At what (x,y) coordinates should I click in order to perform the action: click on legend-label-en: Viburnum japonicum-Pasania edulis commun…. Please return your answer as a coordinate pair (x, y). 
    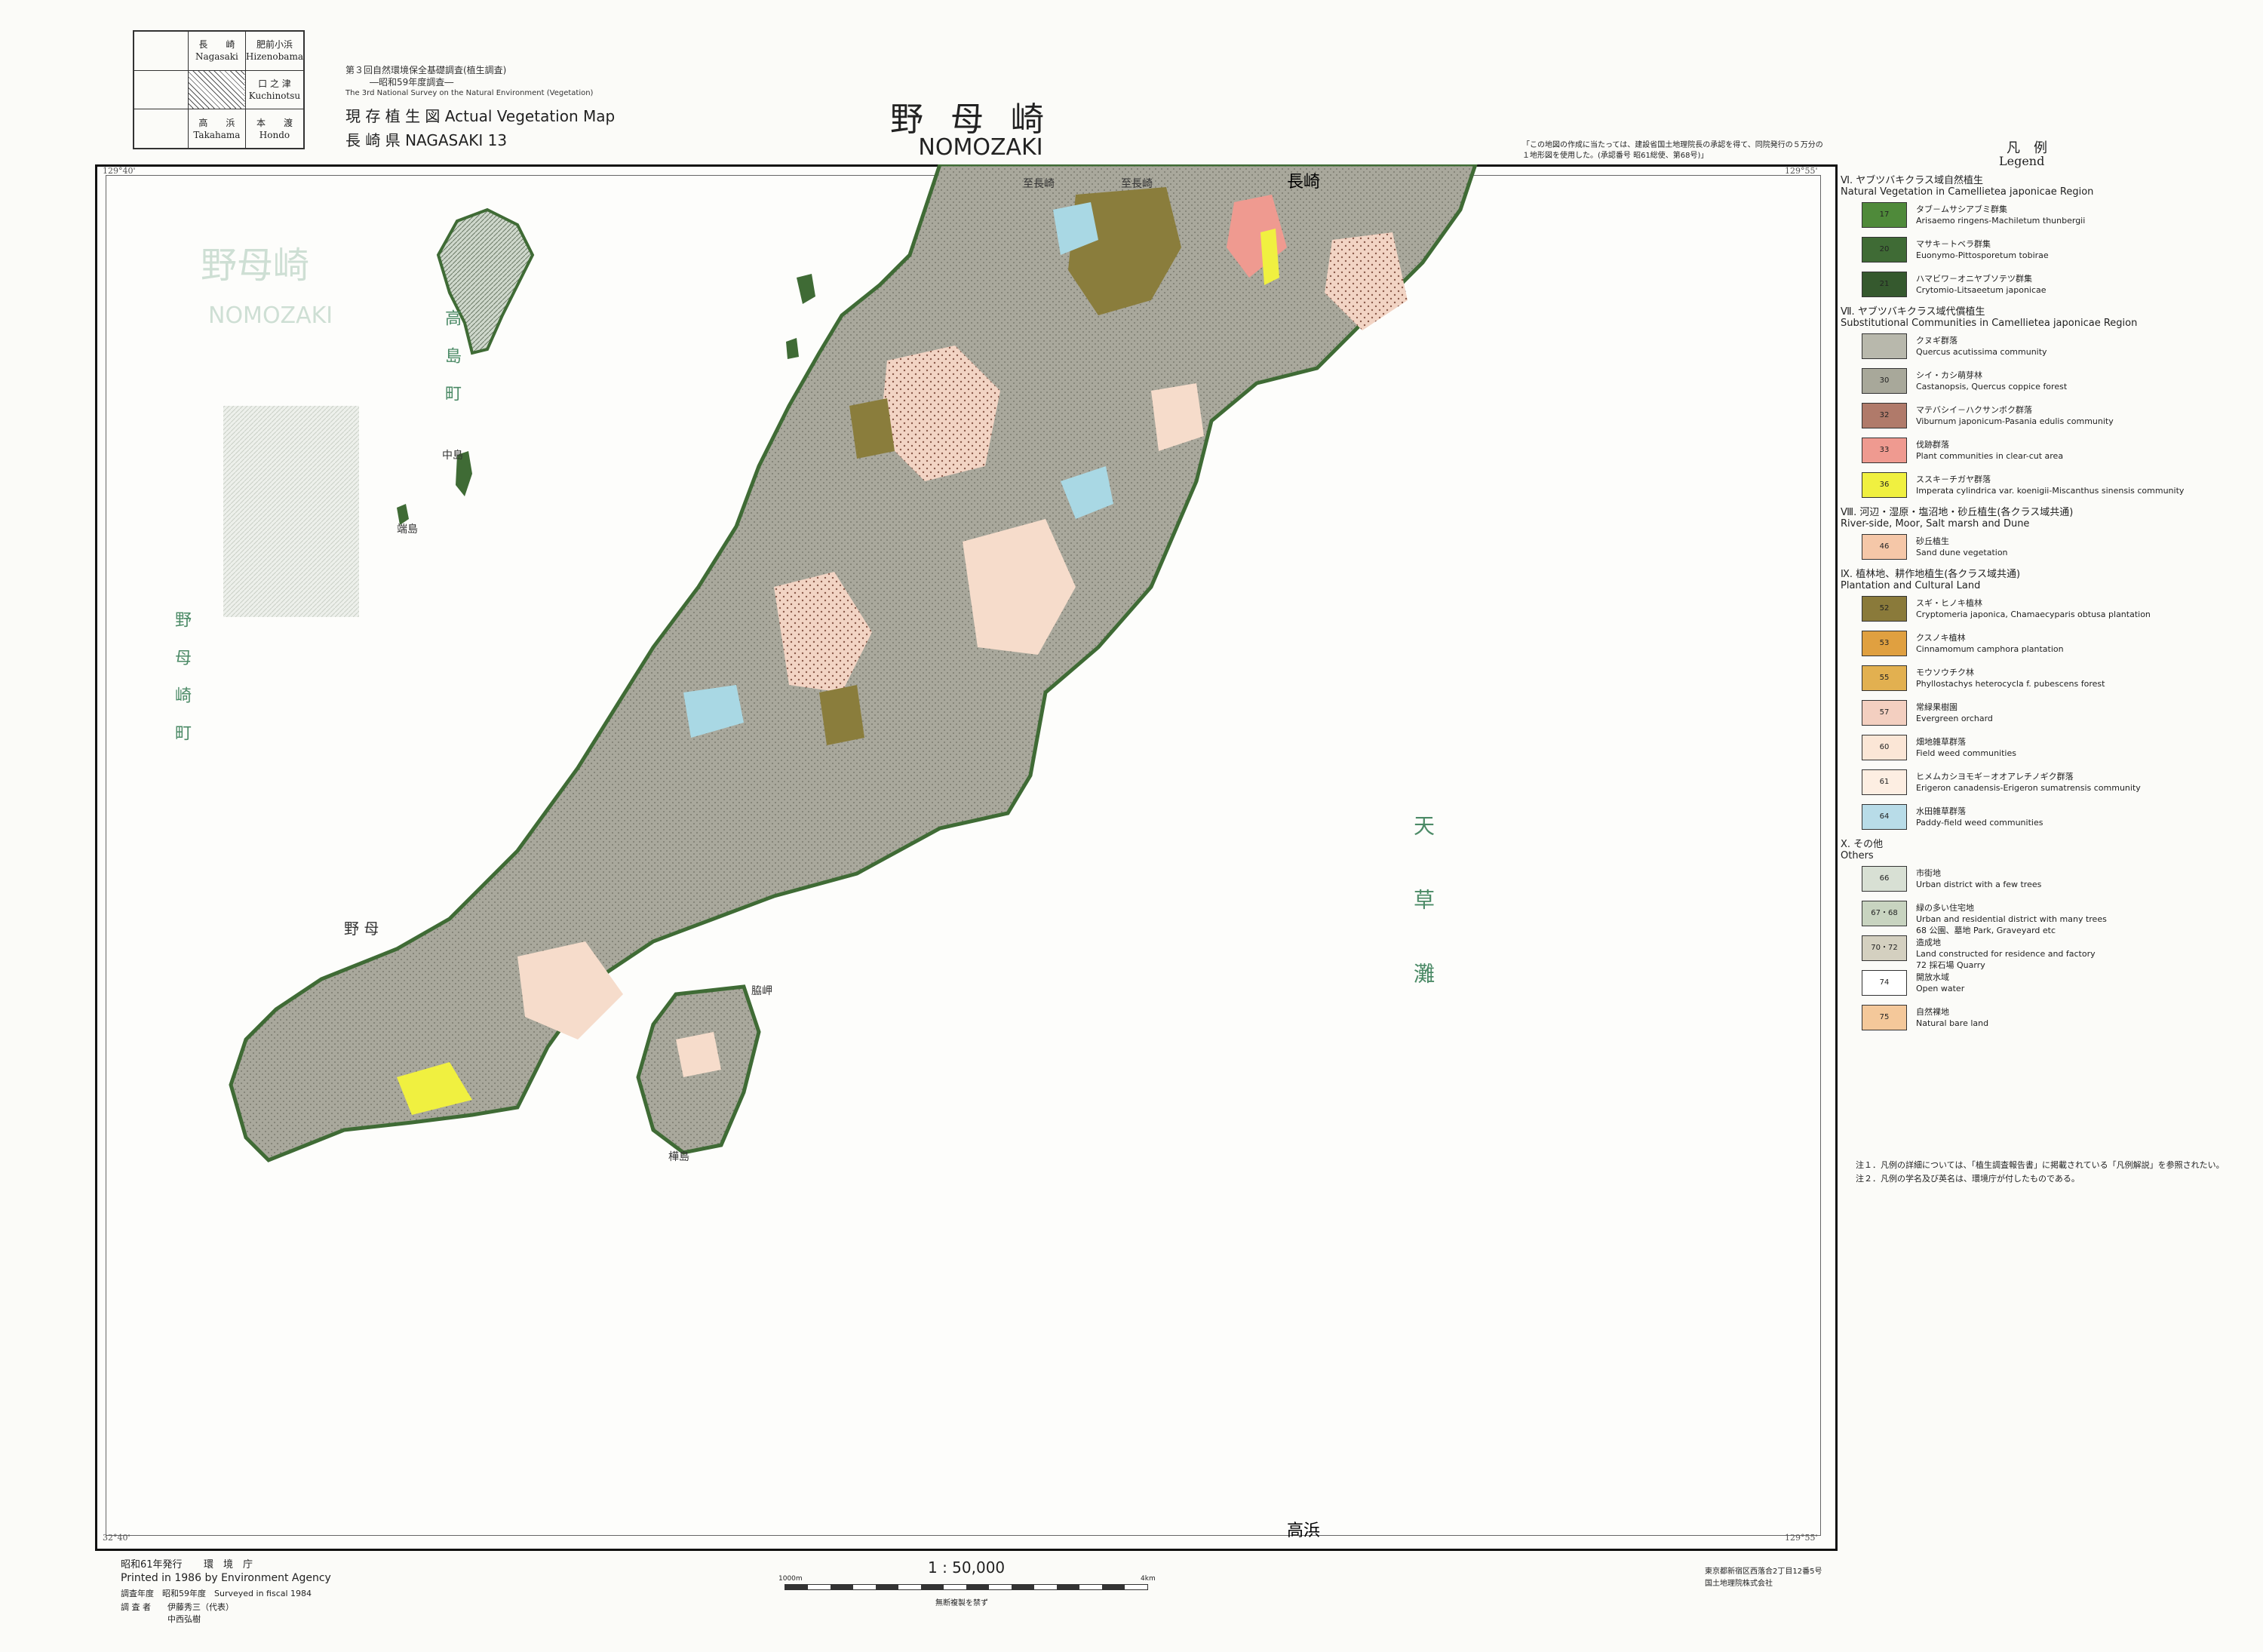
    Looking at the image, I should click on (2015, 421).